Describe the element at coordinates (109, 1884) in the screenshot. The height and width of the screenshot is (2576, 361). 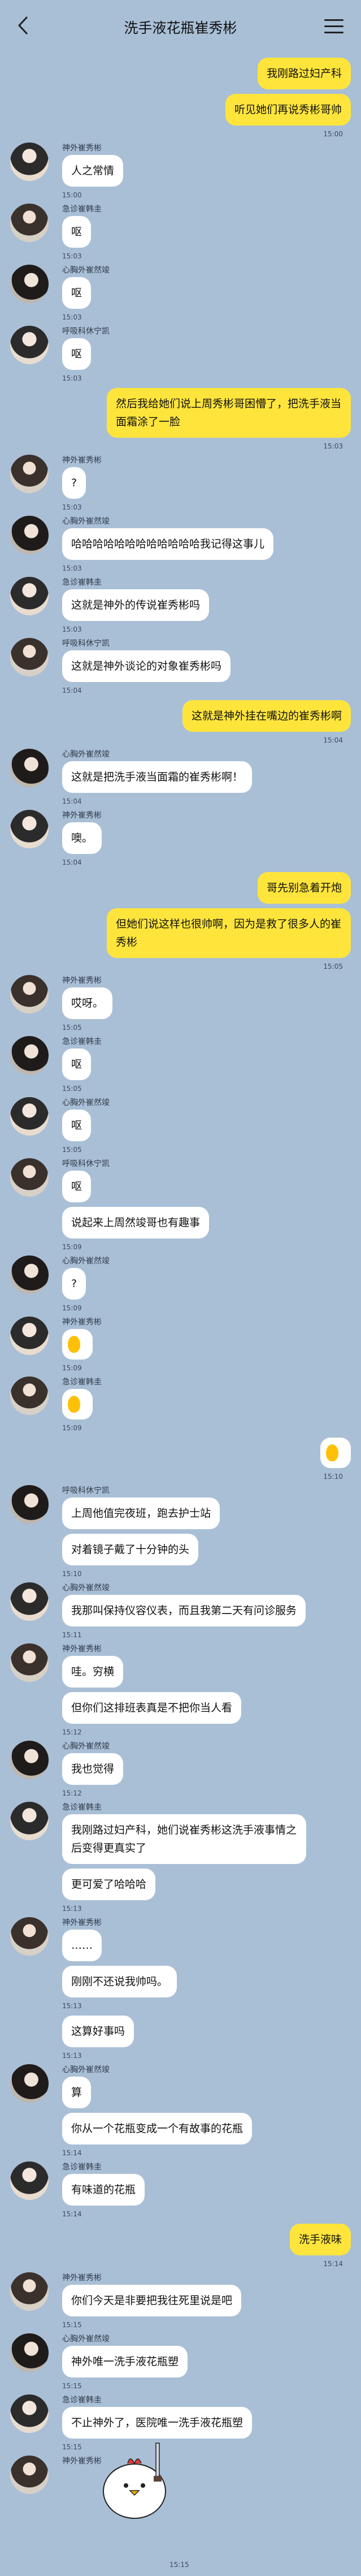
I see `message-bubble: 更可爱了哈哈哈` at that location.